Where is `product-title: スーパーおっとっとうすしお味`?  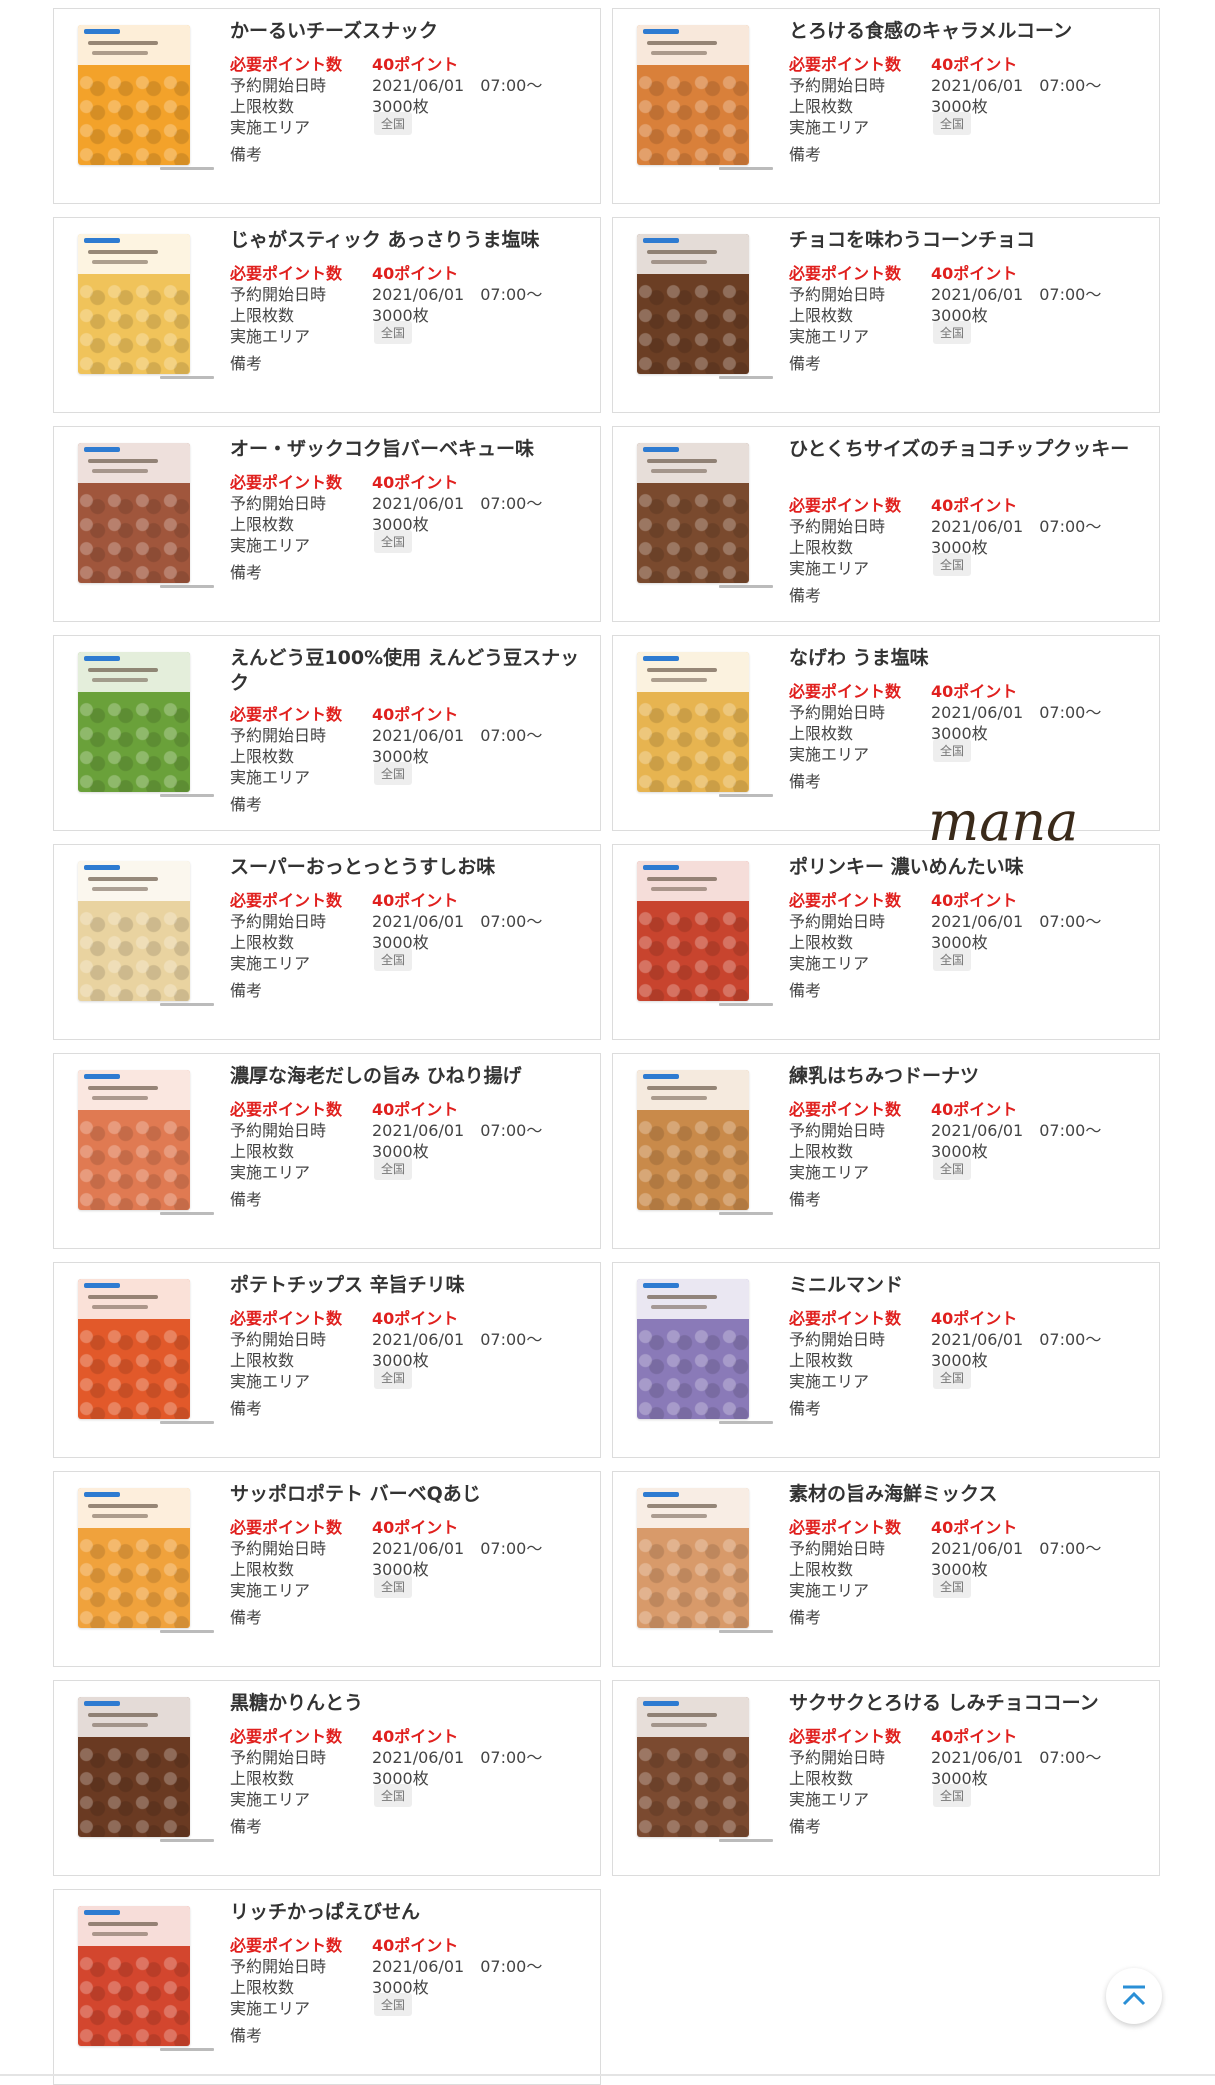
product-title: スーパーおっとっとうすしお味 is located at coordinates (410, 867).